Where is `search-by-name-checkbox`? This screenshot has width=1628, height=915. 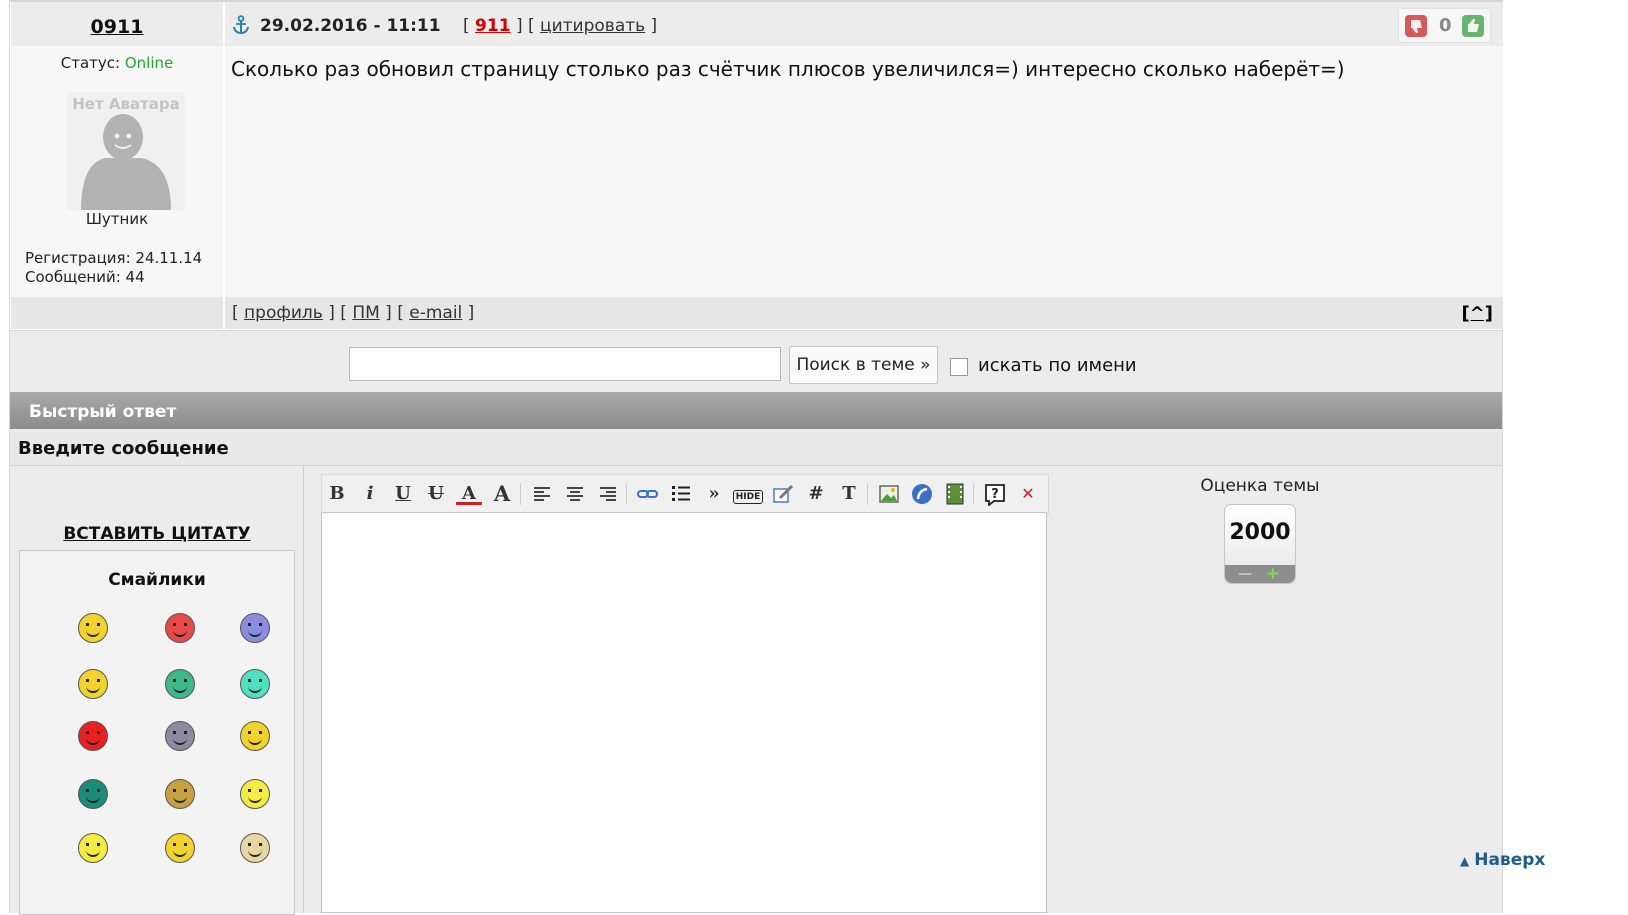 search-by-name-checkbox is located at coordinates (959, 367).